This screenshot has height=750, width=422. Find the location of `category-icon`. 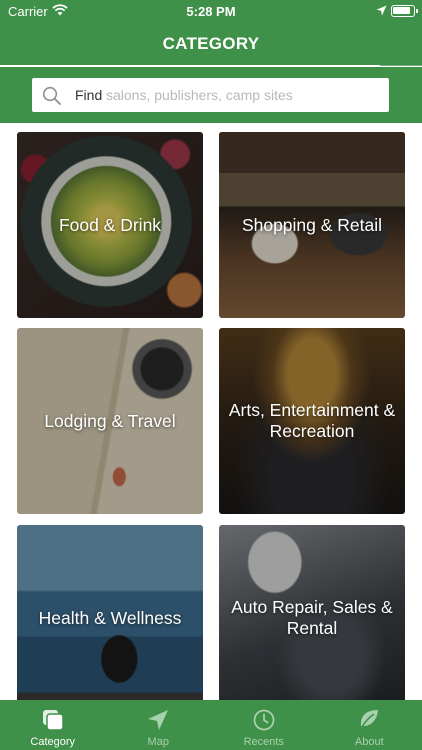

category-icon is located at coordinates (53, 720).